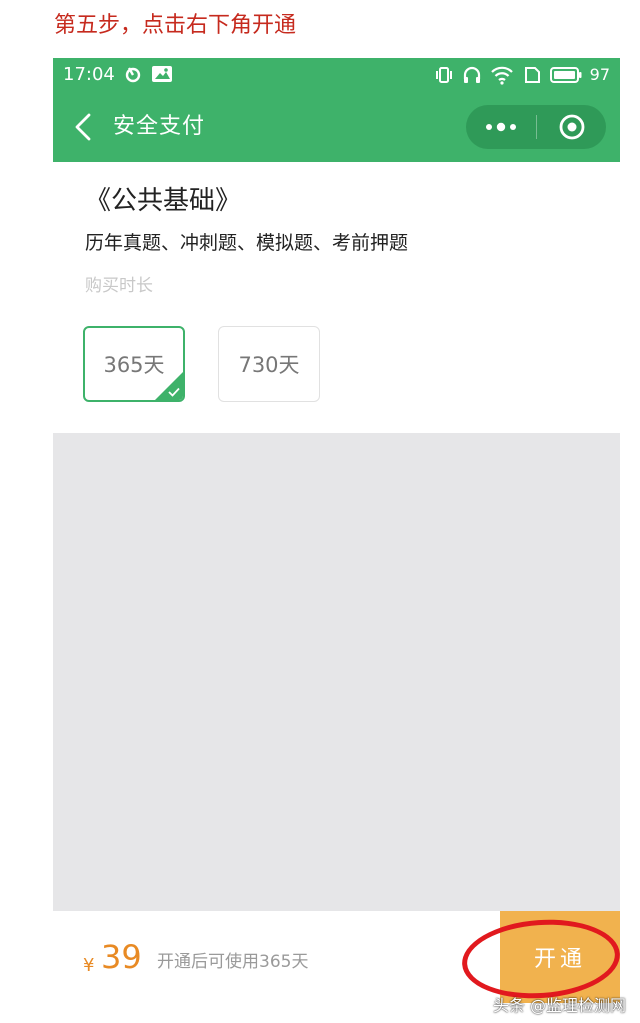 The height and width of the screenshot is (1023, 640). Describe the element at coordinates (121, 957) in the screenshot. I see `price-amount: 39` at that location.